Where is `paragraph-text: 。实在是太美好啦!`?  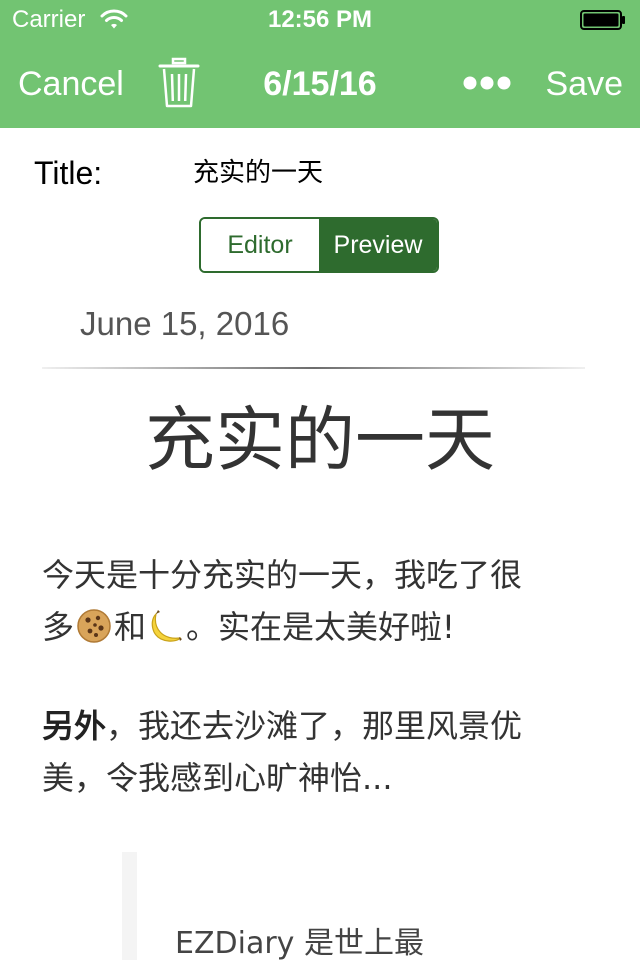
paragraph-text: 。实在是太美好啦! is located at coordinates (320, 627).